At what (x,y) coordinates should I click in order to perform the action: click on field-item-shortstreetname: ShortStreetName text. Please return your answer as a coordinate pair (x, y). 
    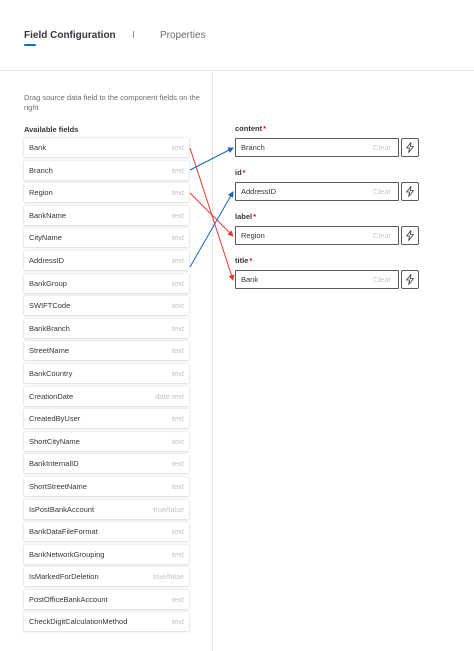
    Looking at the image, I should click on (106, 486).